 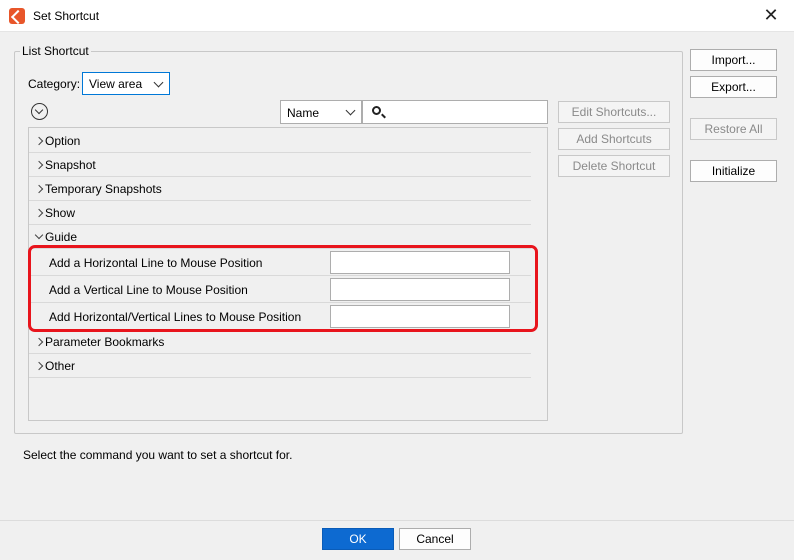 What do you see at coordinates (61, 237) in the screenshot?
I see `tree-item-label: Guide` at bounding box center [61, 237].